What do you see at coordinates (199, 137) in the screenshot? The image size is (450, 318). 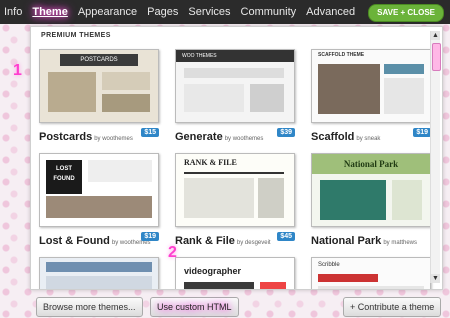 I see `theme-name: Generate` at bounding box center [199, 137].